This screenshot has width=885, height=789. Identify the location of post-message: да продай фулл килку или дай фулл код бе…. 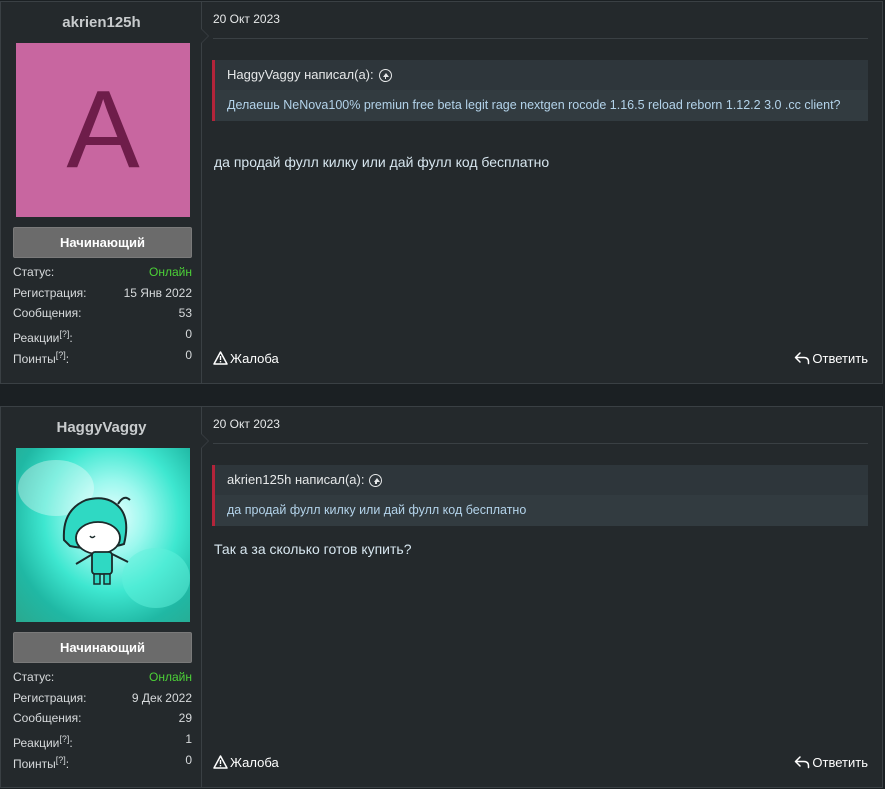
(382, 162).